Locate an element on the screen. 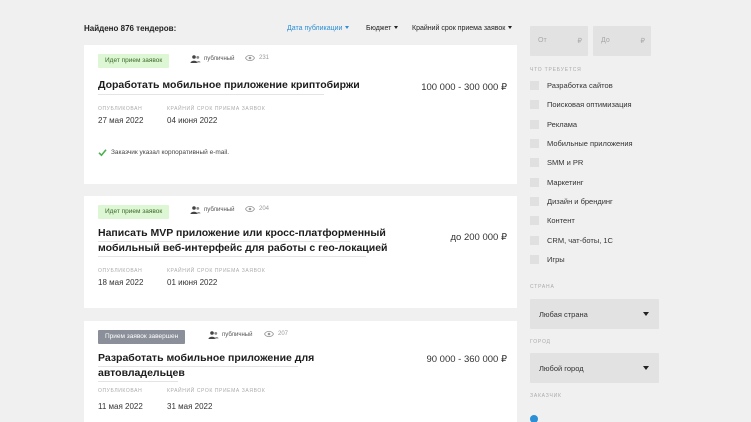 The height and width of the screenshot is (422, 751). category-checkbox: Маркетинг is located at coordinates (556, 182).